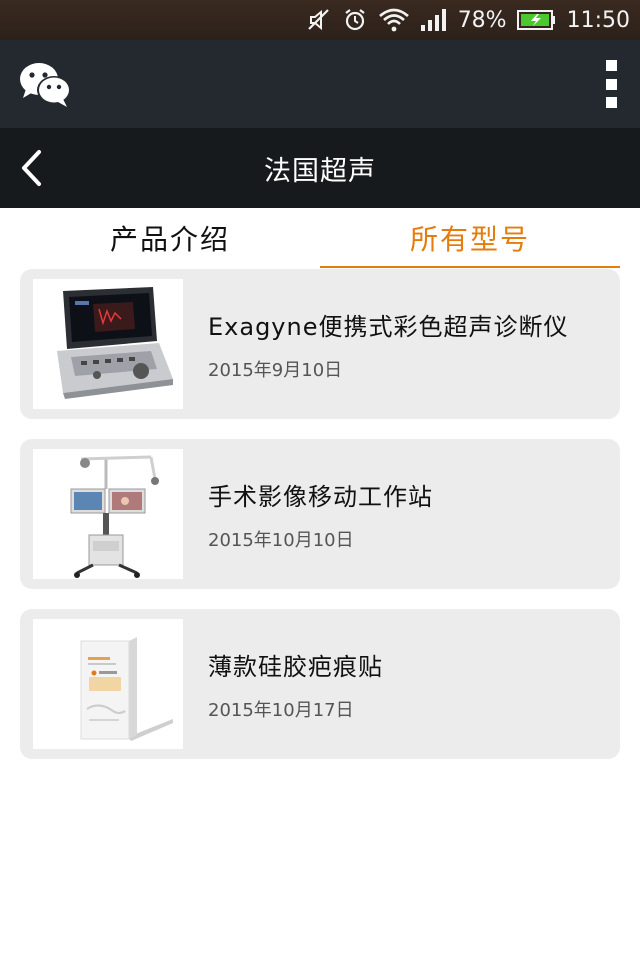  Describe the element at coordinates (355, 20) in the screenshot. I see `alarm-icon` at that location.